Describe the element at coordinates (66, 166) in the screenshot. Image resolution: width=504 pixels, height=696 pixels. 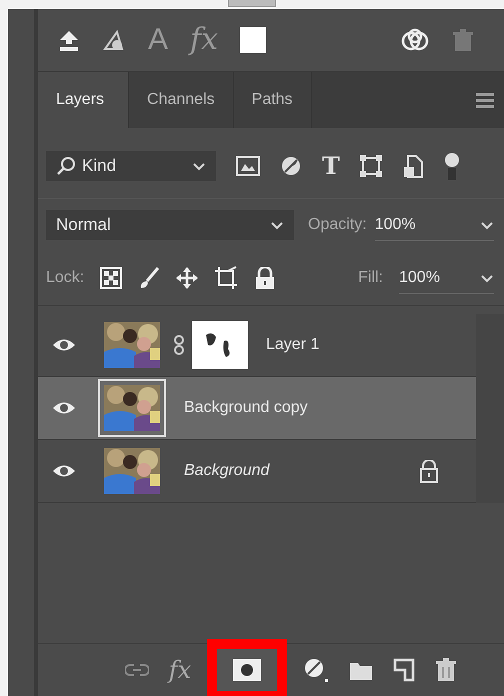
I see `search-icon` at that location.